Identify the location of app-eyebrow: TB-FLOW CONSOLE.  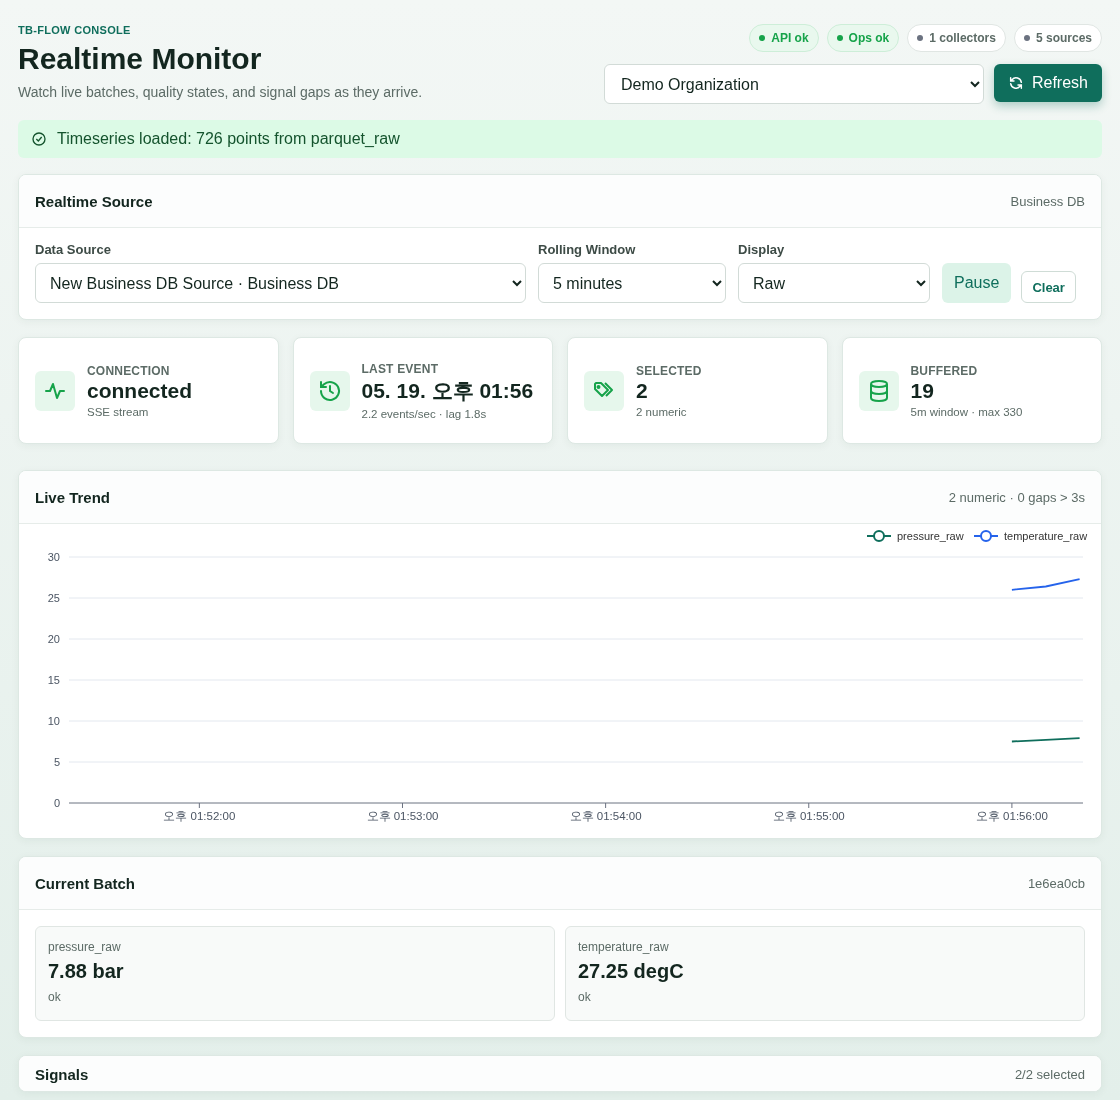
(75, 30).